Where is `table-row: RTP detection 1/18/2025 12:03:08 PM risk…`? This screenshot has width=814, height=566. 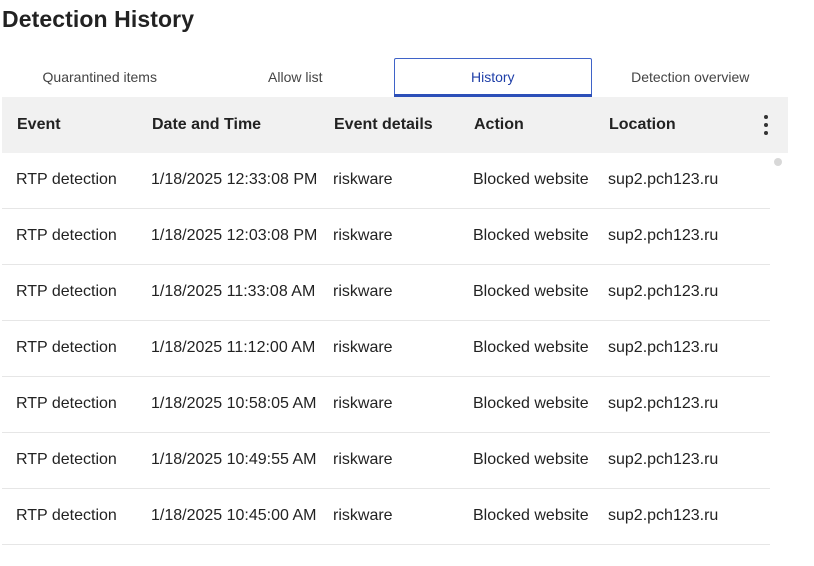
table-row: RTP detection 1/18/2025 12:03:08 PM risk… is located at coordinates (386, 237).